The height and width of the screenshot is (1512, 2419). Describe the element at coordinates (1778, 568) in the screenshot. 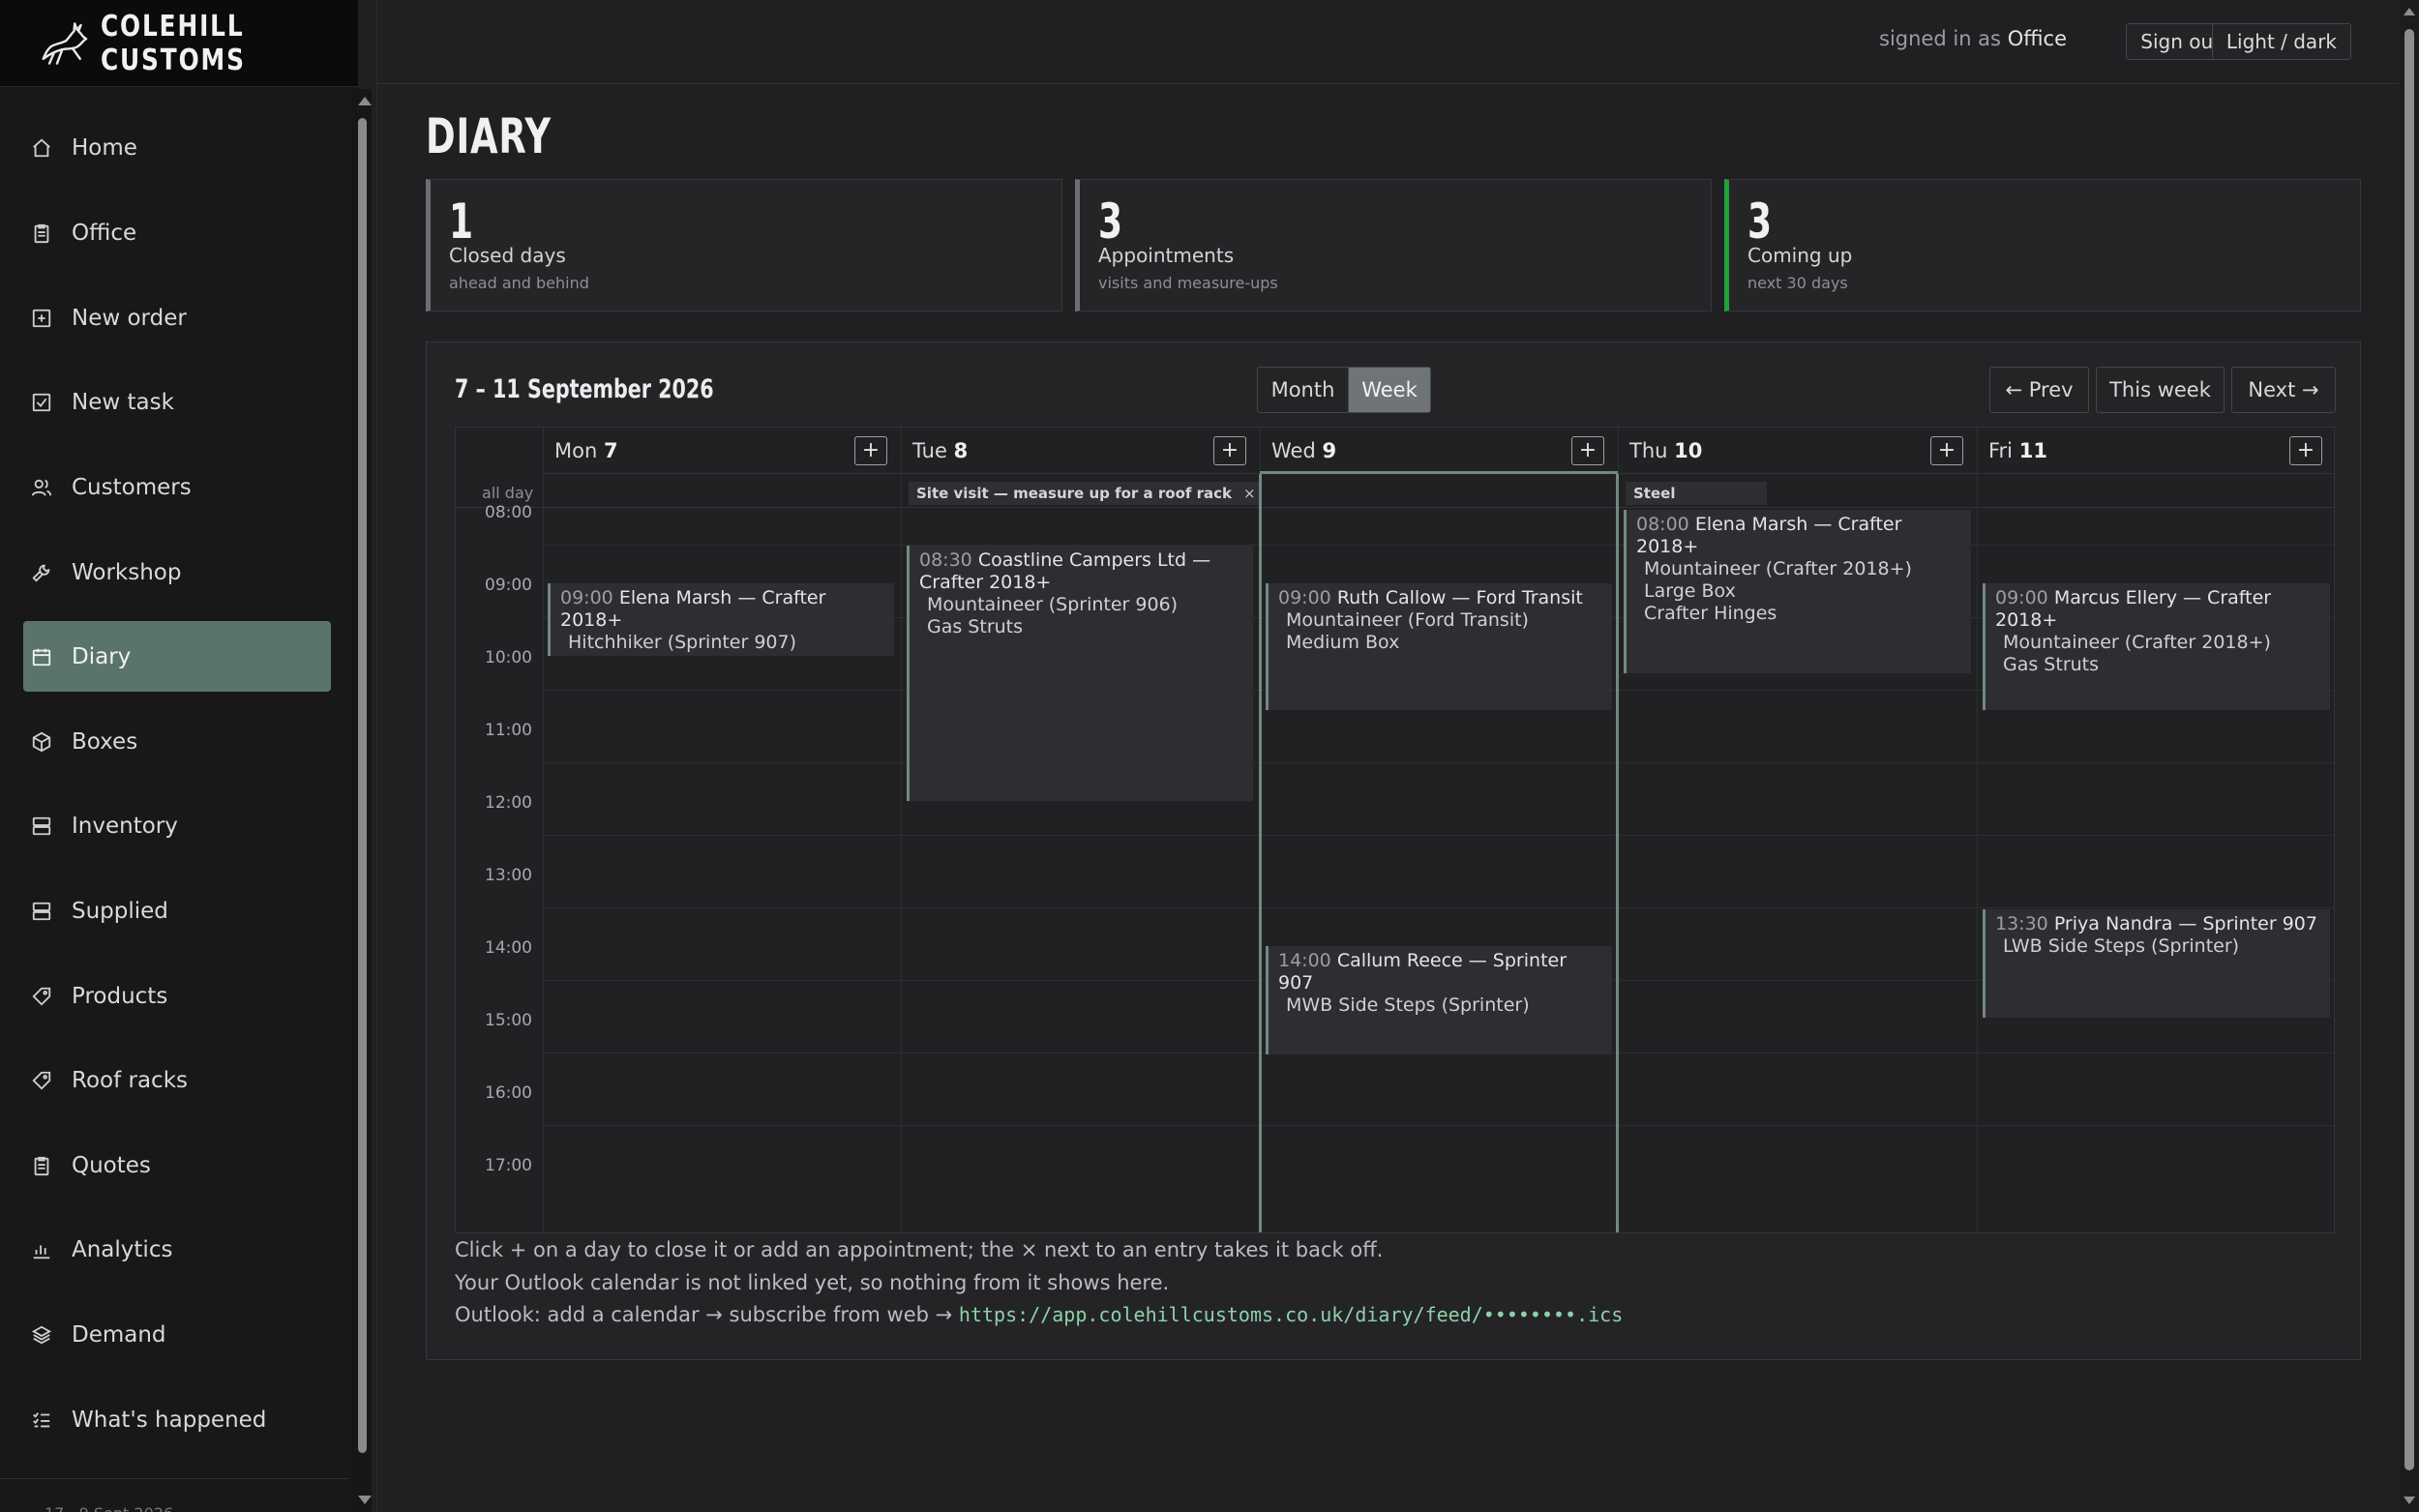

I see `event-detail: Mountaineer (Crafter 2018+)` at that location.